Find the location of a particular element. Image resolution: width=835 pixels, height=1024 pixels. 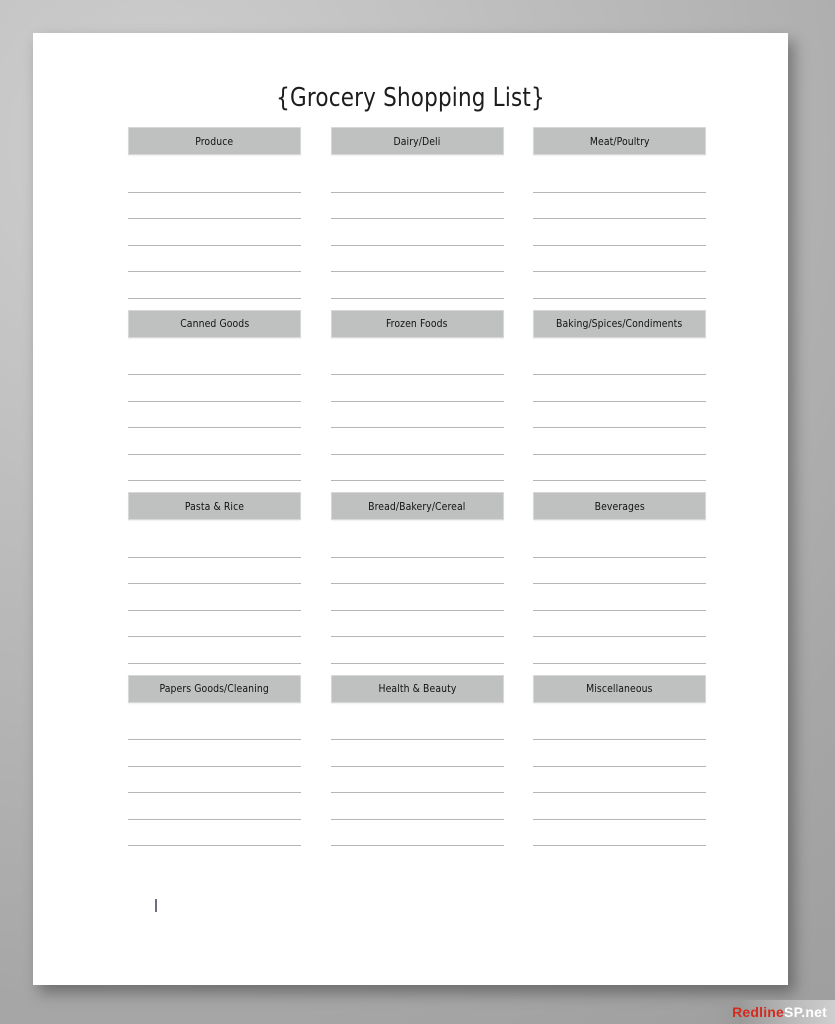

watermark: Redline SP.net is located at coordinates (774, 1012).